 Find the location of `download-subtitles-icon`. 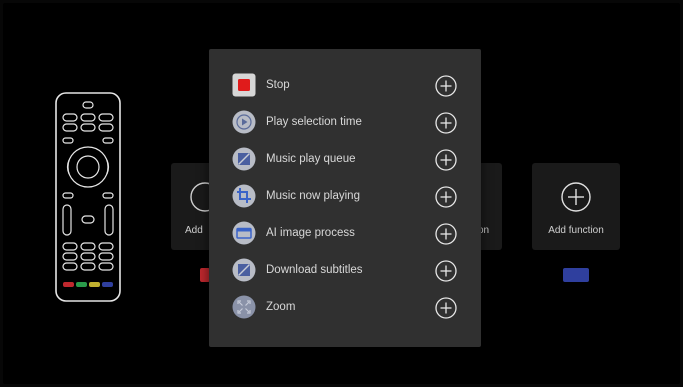

download-subtitles-icon is located at coordinates (244, 270).